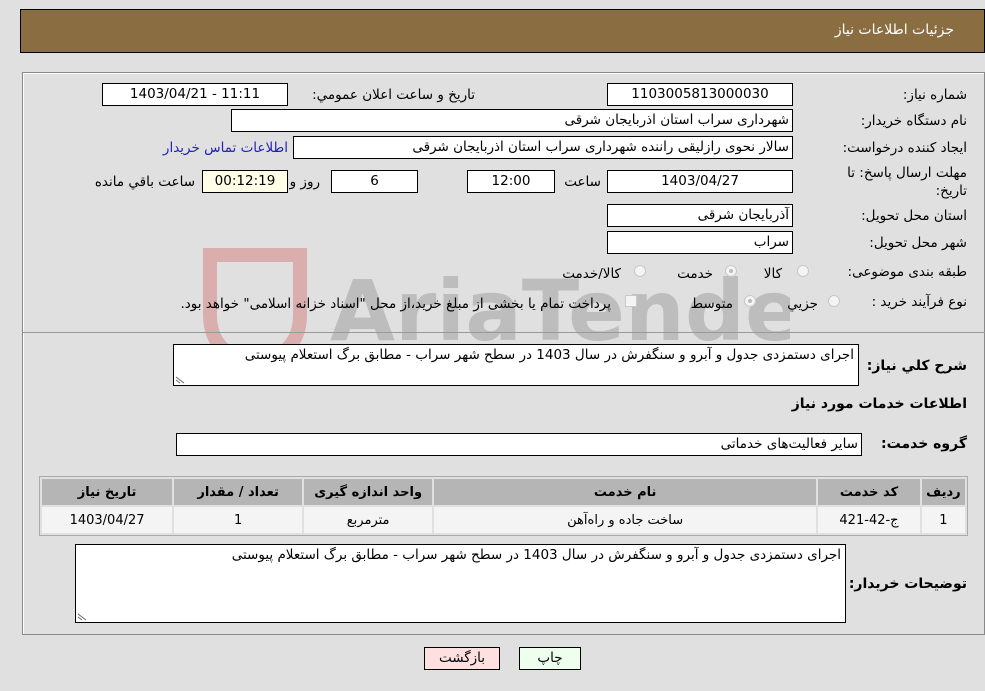 This screenshot has height=691, width=985. Describe the element at coordinates (943, 520) in the screenshot. I see `cell-row: 1` at that location.